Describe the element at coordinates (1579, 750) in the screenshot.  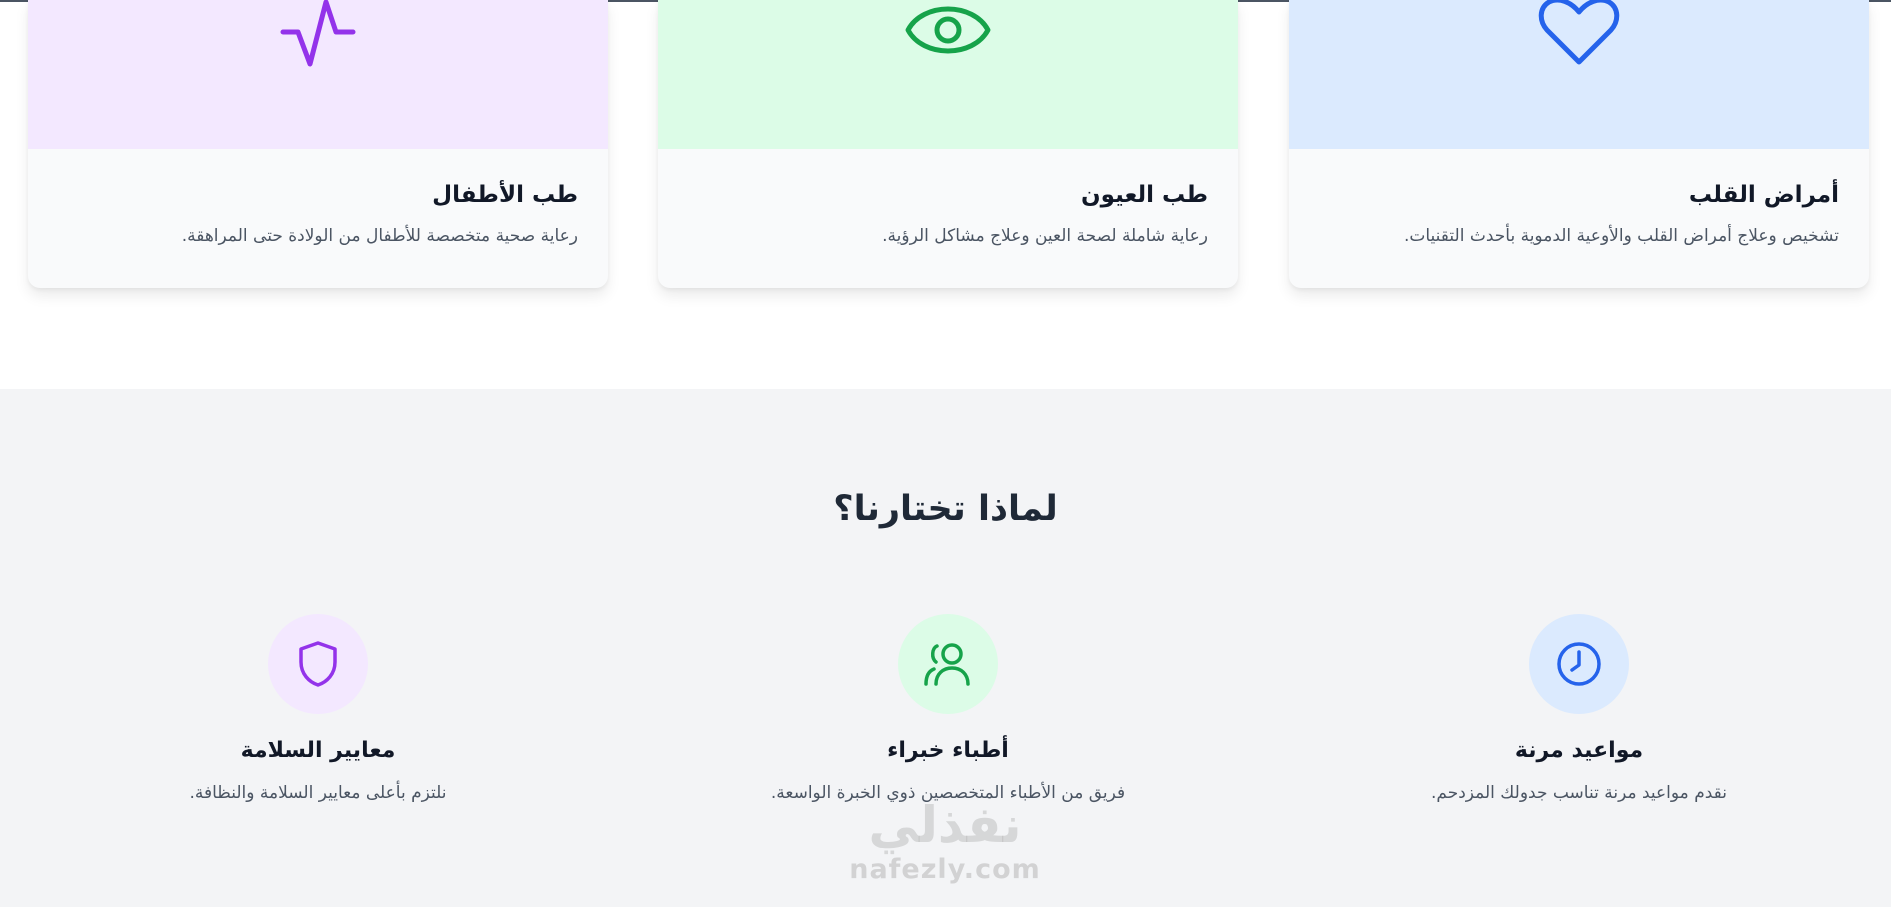
I see `feature-title: مواعيد مرنة` at that location.